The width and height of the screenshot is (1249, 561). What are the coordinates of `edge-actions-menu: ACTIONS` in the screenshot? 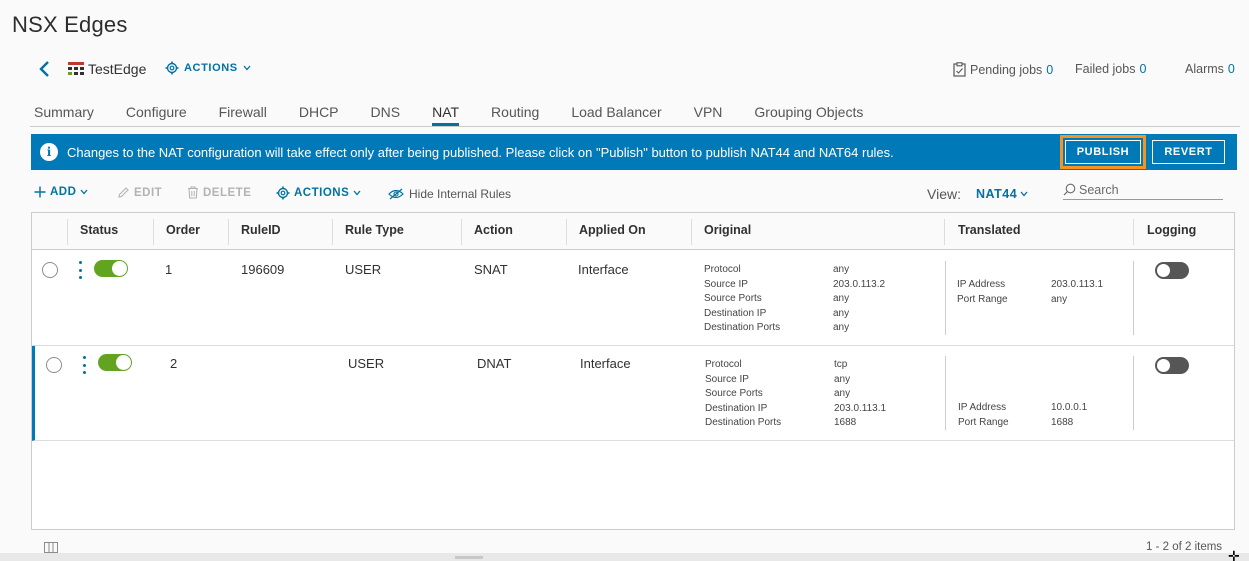 It's located at (208, 68).